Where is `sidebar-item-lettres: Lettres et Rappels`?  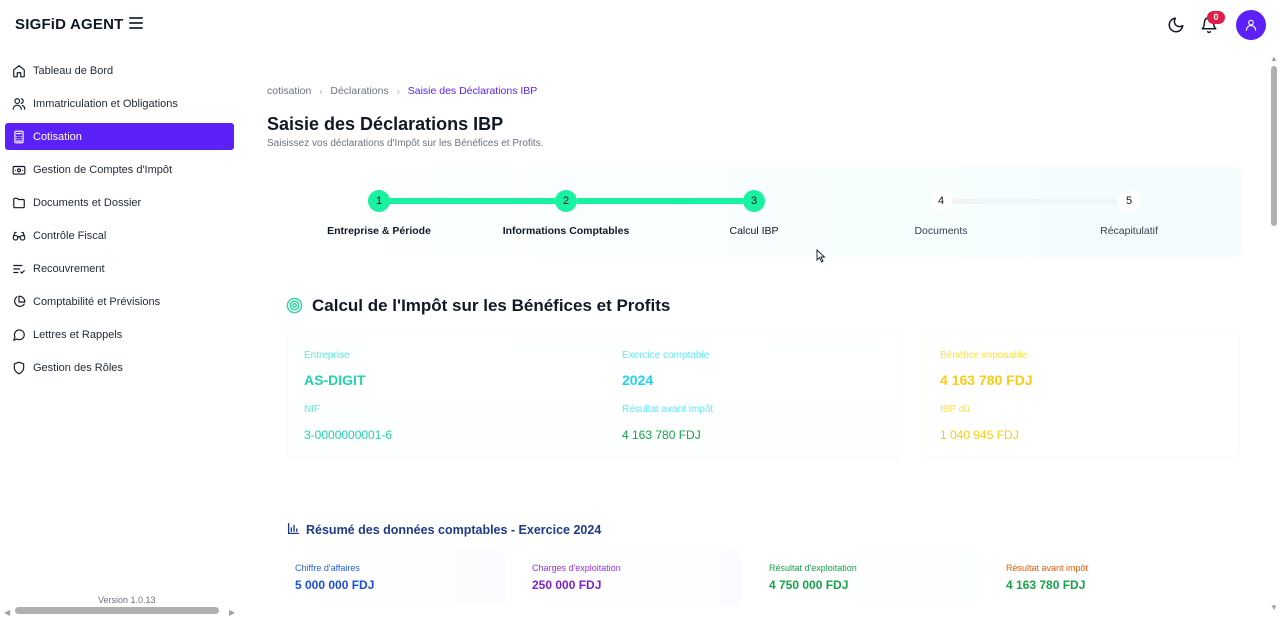
sidebar-item-lettres: Lettres et Rappels is located at coordinates (119, 334).